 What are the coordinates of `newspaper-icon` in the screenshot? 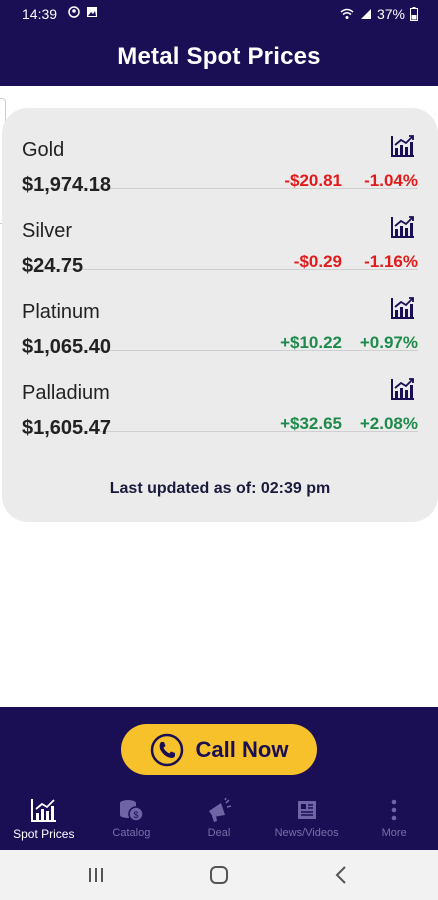 It's located at (306, 810).